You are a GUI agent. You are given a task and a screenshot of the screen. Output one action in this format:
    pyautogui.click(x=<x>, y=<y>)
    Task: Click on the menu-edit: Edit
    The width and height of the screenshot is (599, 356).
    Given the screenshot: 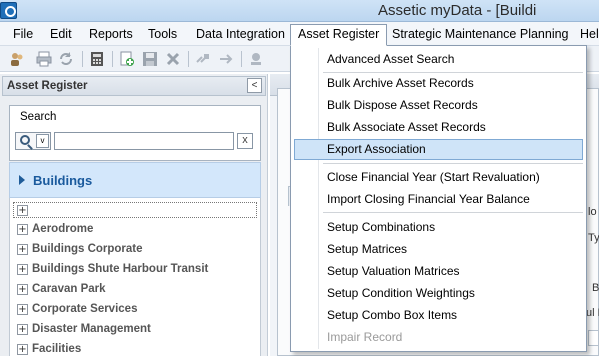 What is the action you would take?
    pyautogui.click(x=61, y=34)
    